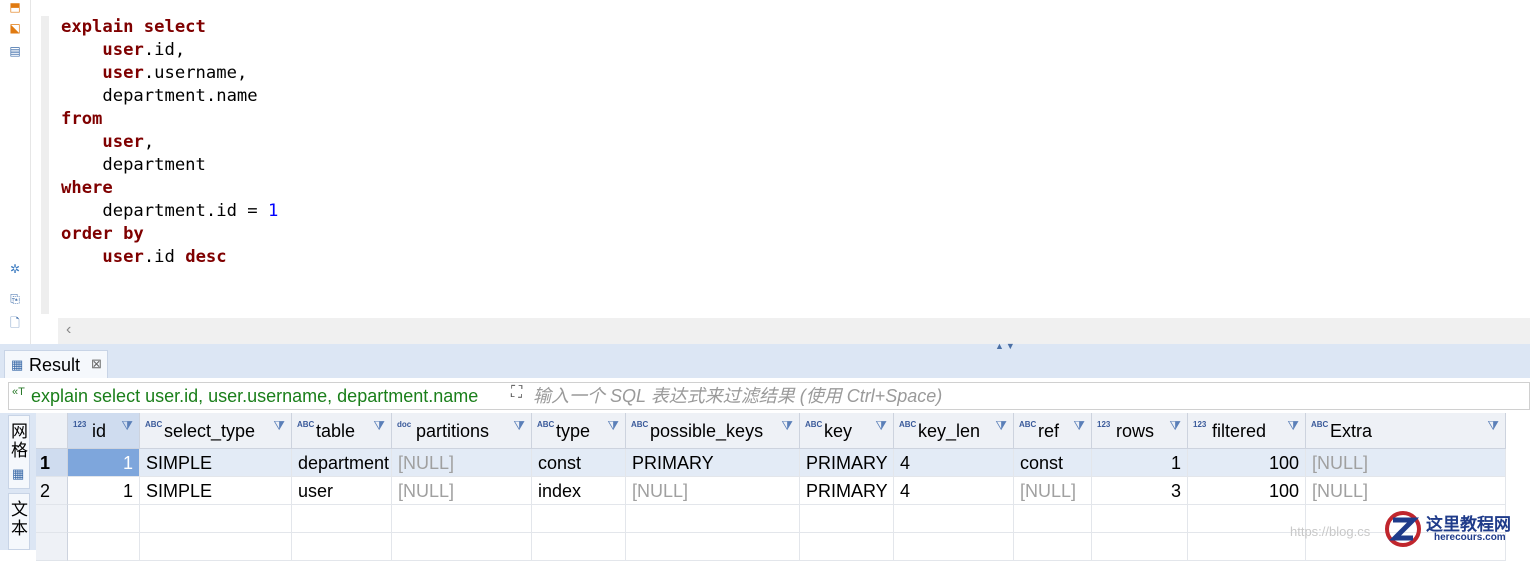  What do you see at coordinates (18, 473) in the screenshot?
I see `grid-icon: ▦` at bounding box center [18, 473].